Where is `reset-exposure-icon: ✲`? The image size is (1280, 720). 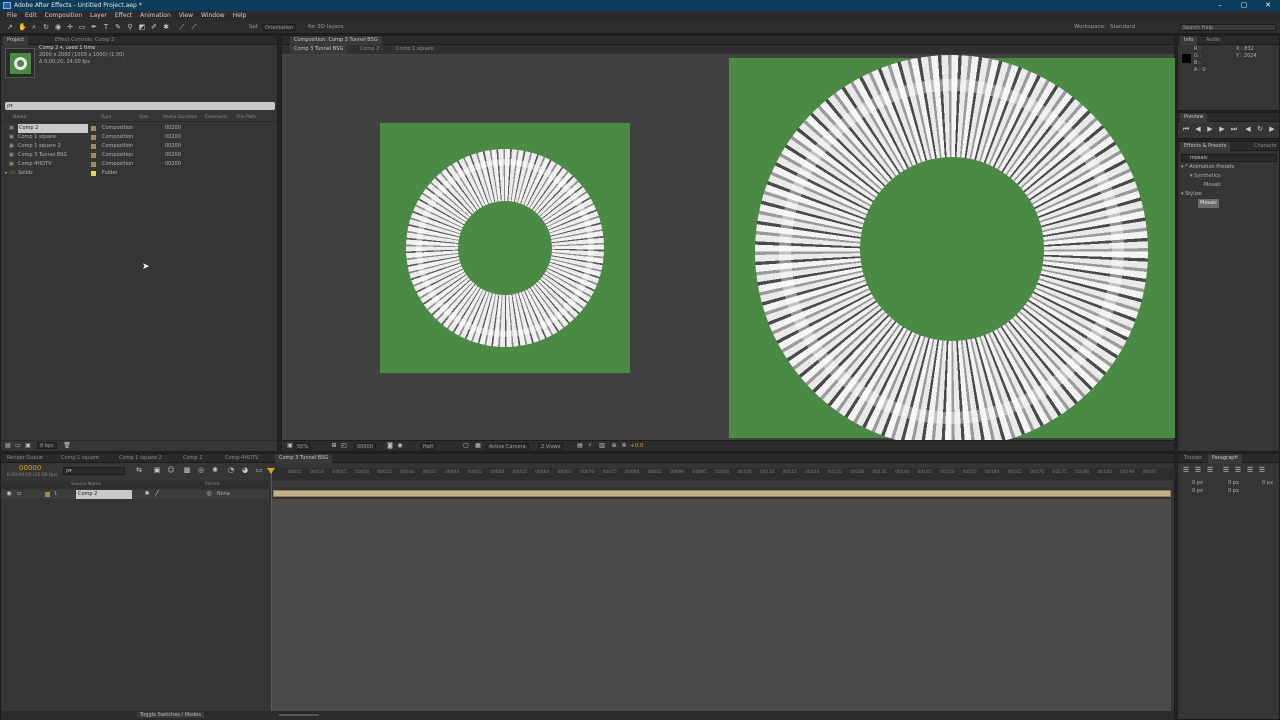 reset-exposure-icon: ✲ is located at coordinates (624, 446).